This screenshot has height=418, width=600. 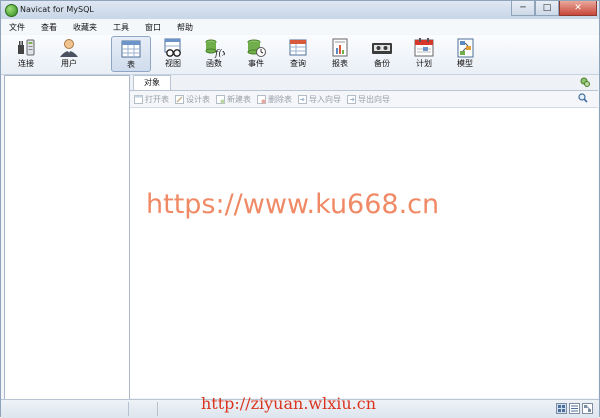 What do you see at coordinates (583, 98) in the screenshot?
I see `search-icon` at bounding box center [583, 98].